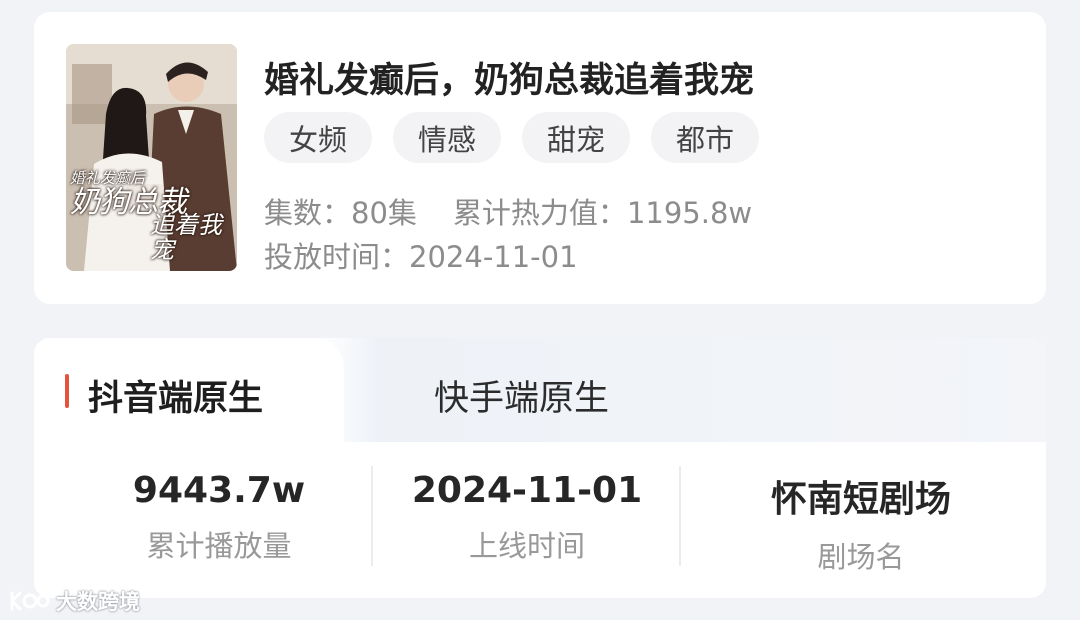  I want to click on stat-value: 9443.7w, so click(219, 490).